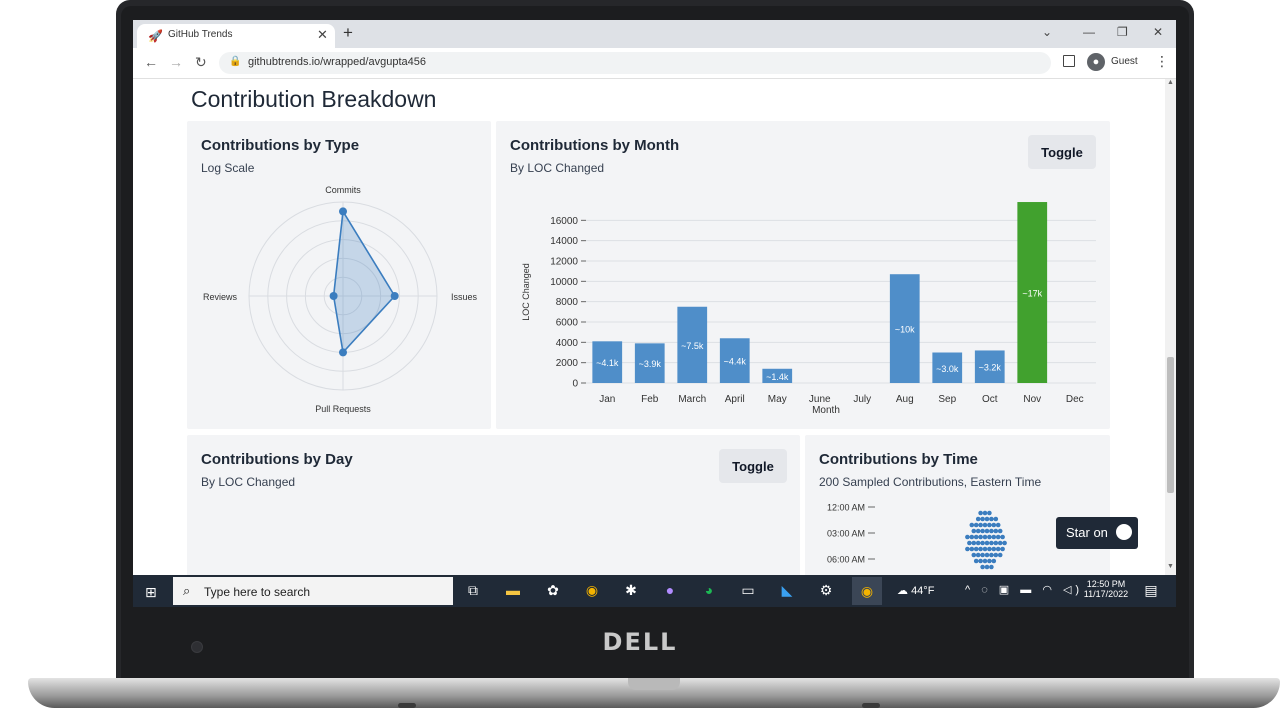  I want to click on y-tick-label: 16000, so click(564, 221).